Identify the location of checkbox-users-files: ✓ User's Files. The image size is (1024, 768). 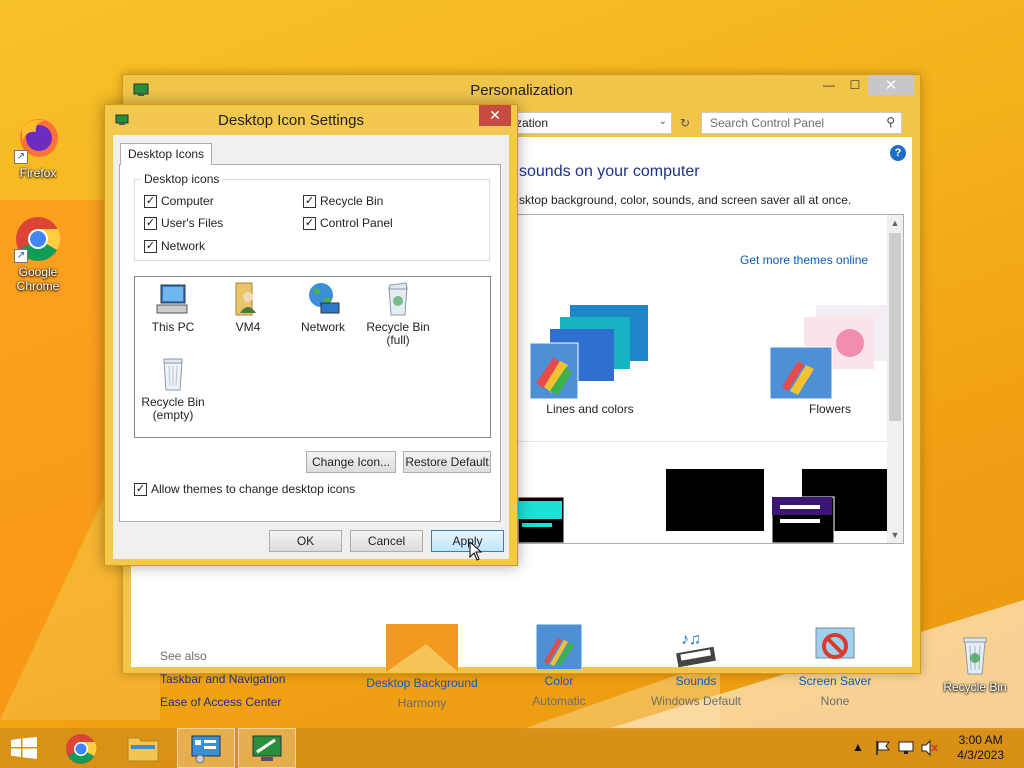
(183, 223).